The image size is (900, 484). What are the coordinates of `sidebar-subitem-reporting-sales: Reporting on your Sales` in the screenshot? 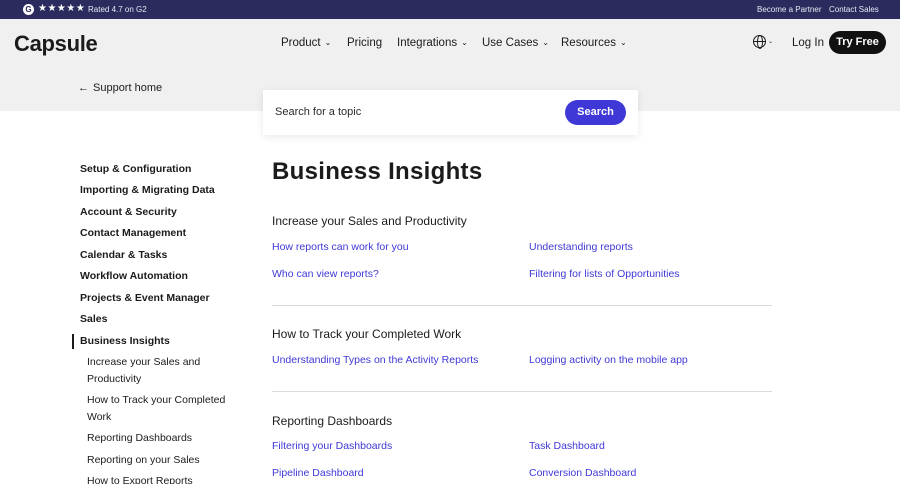 It's located at (159, 460).